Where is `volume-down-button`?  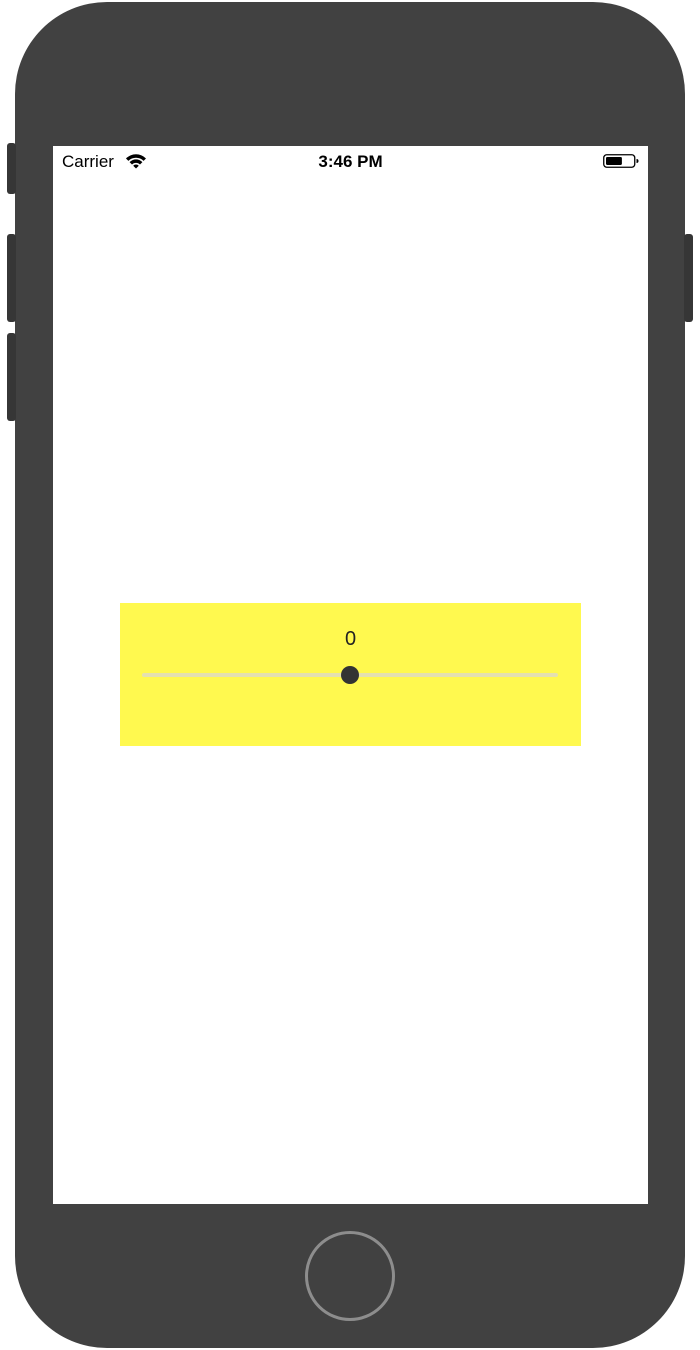
volume-down-button is located at coordinates (11, 377).